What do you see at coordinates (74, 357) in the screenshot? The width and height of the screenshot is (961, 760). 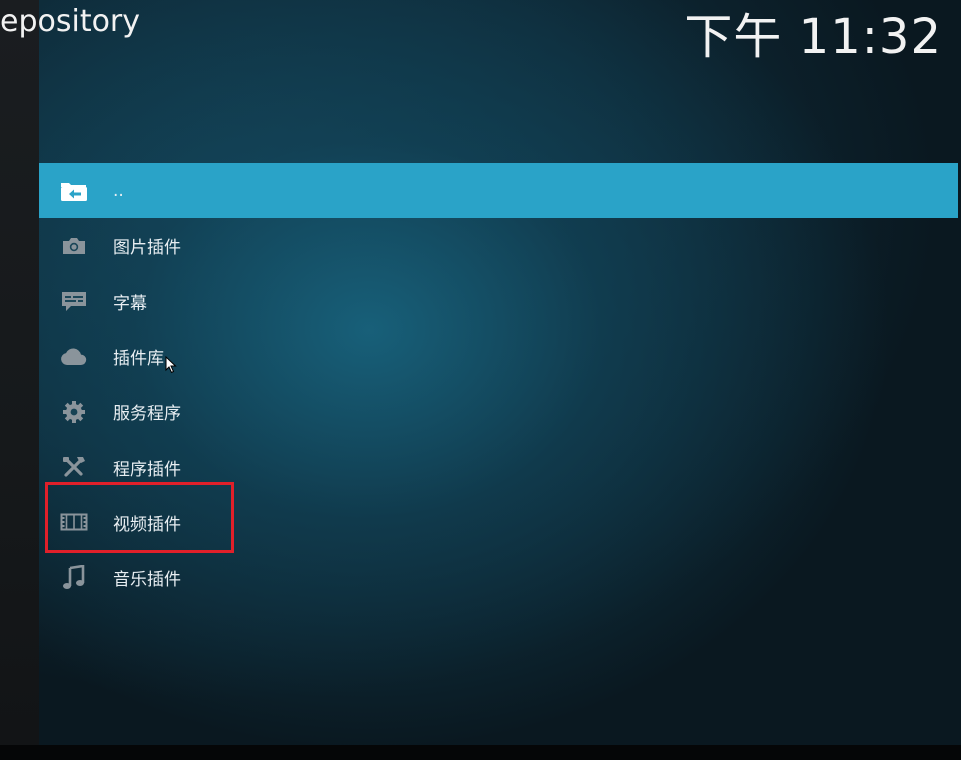 I see `cloud-icon` at bounding box center [74, 357].